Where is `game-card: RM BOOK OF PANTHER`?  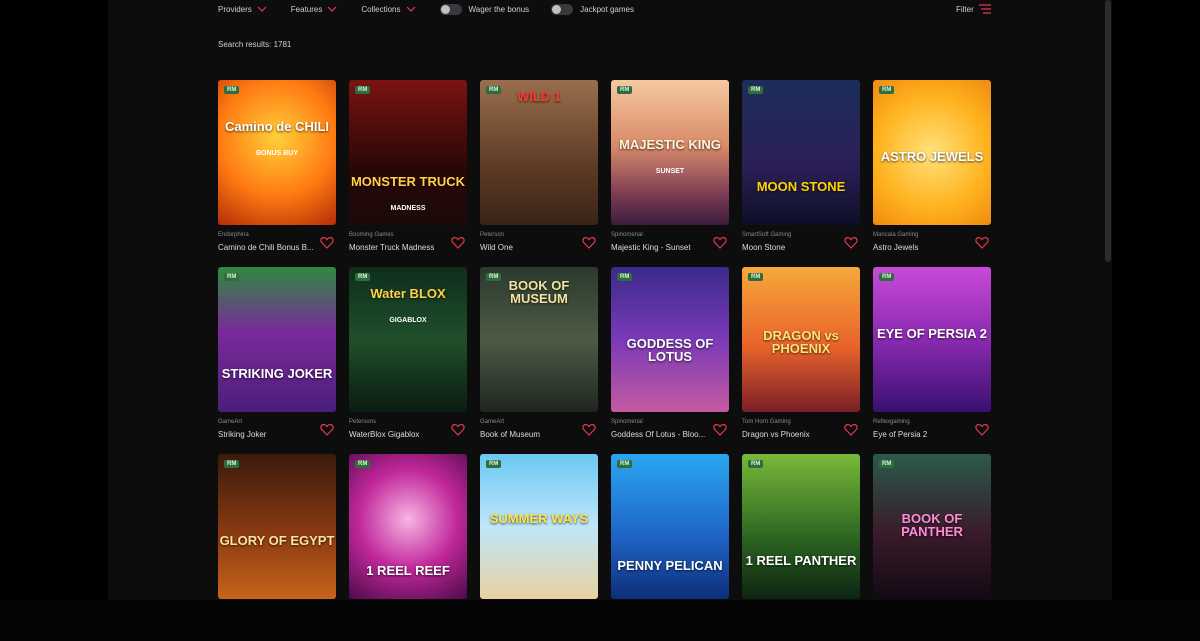 game-card: RM BOOK OF PANTHER is located at coordinates (932, 547).